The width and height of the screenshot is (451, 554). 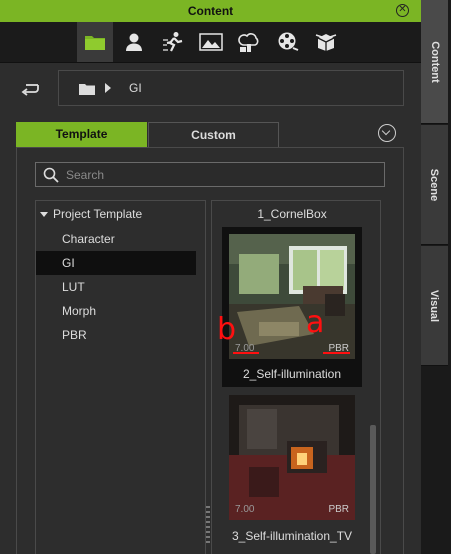 I want to click on tree-item-character: Character, so click(x=116, y=239).